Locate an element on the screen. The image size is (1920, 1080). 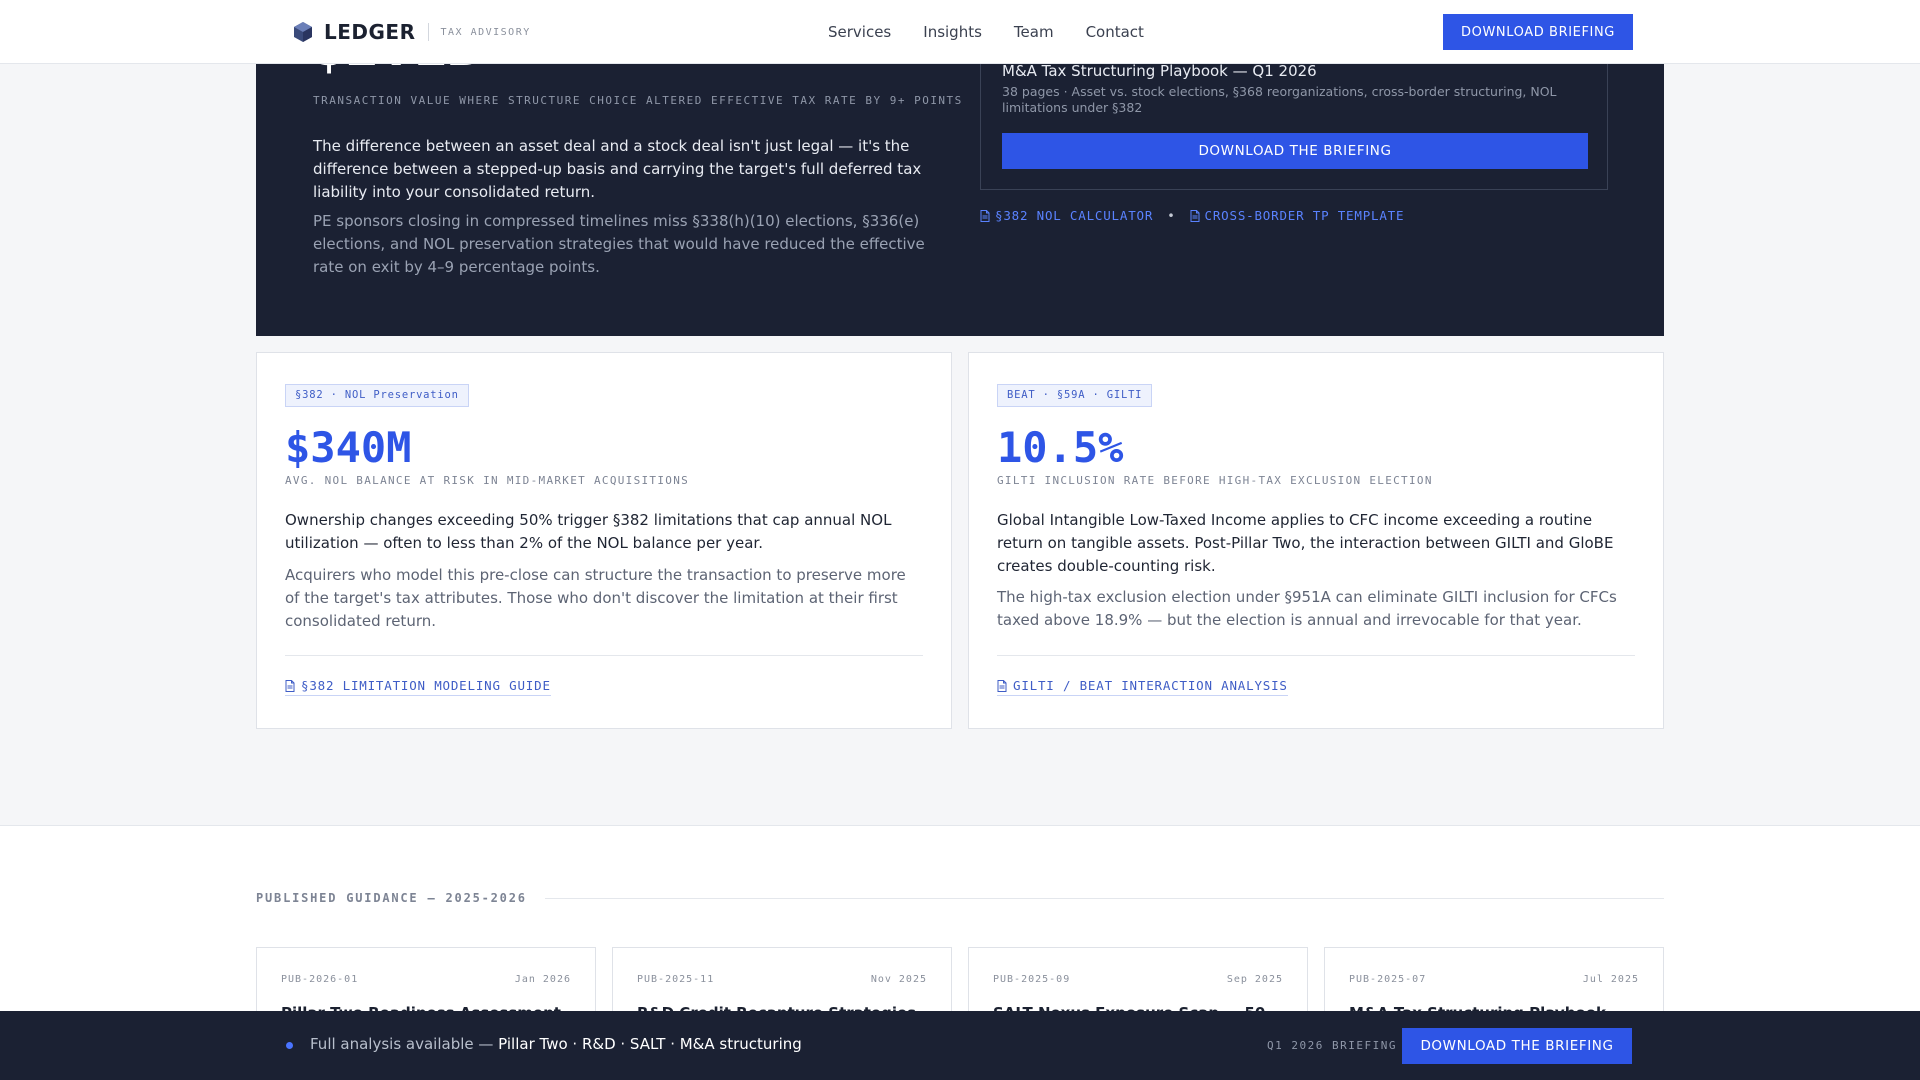
main-nav: Services Insights Team Contact is located at coordinates (986, 32).